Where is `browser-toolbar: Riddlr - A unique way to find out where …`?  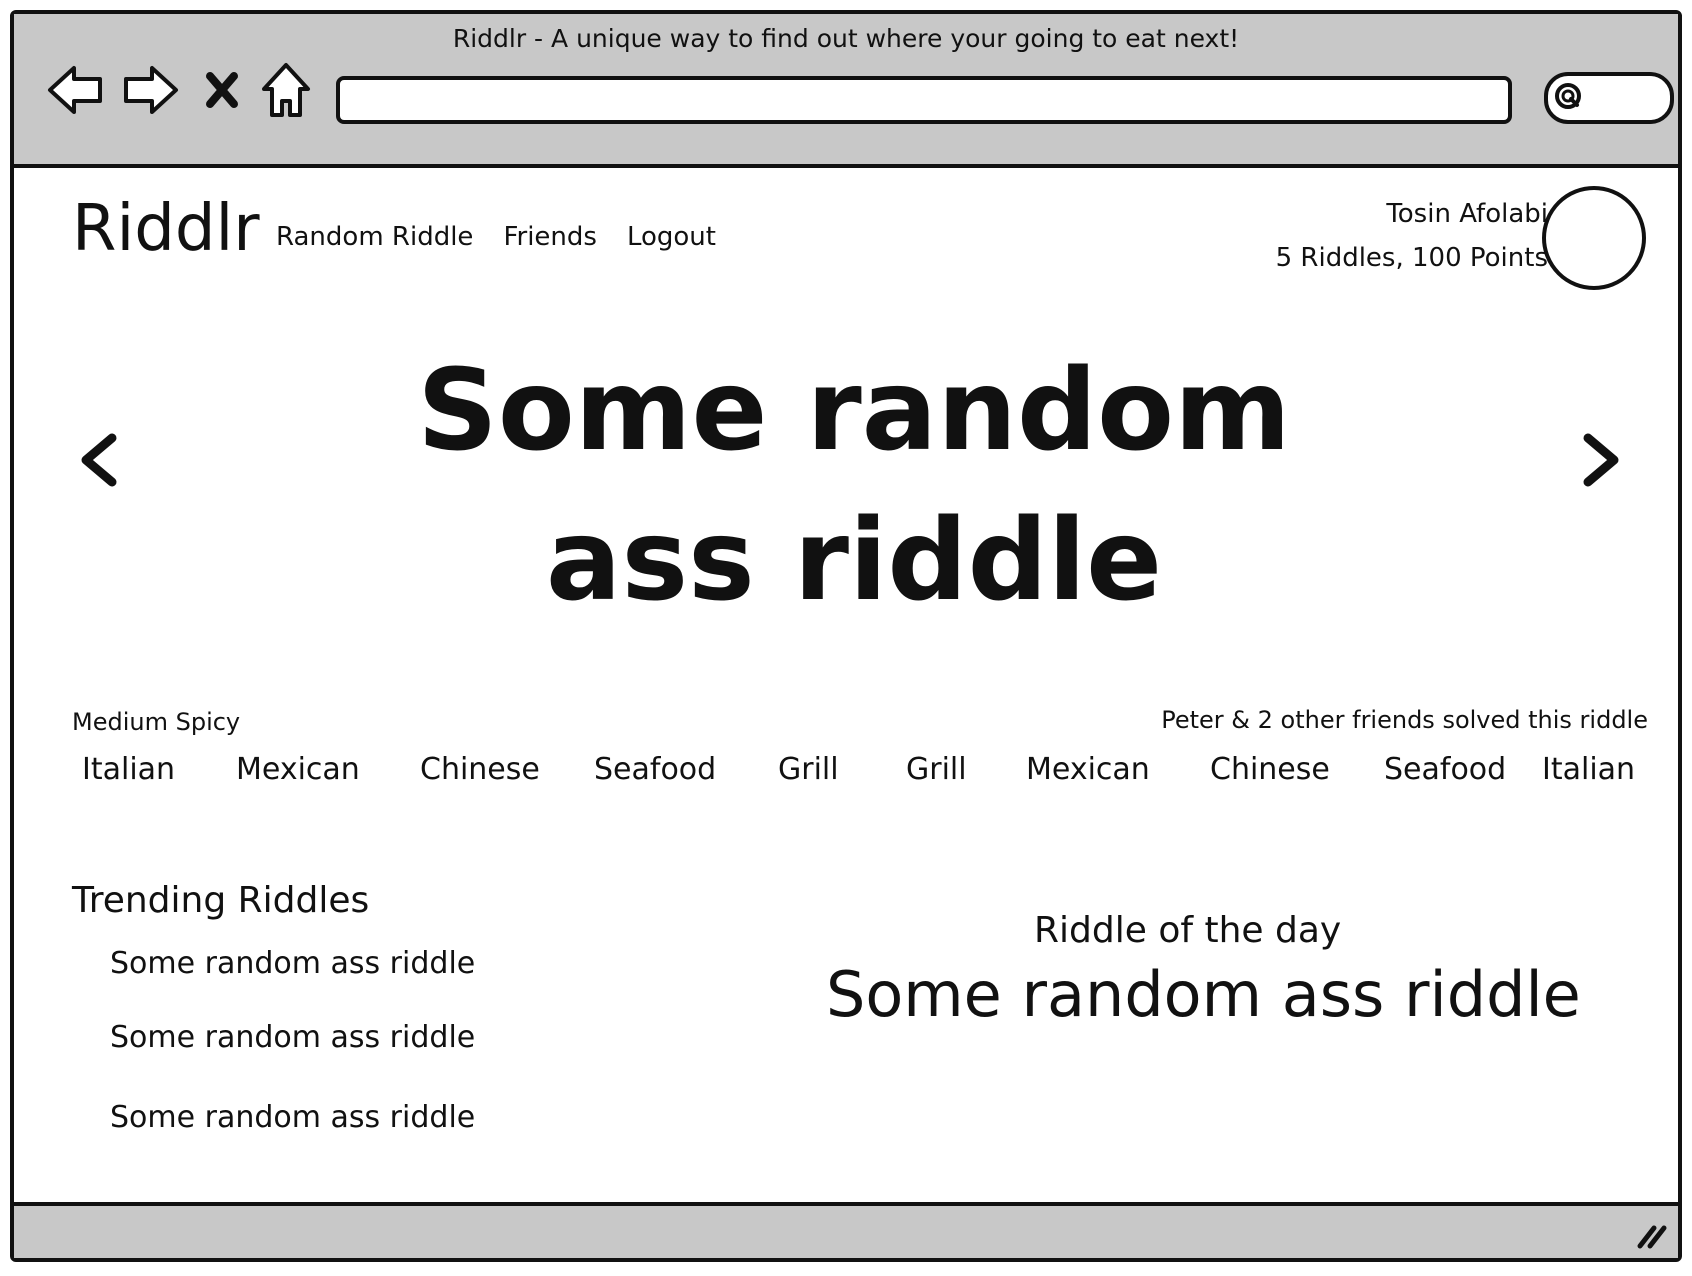 browser-toolbar: Riddlr - A unique way to find out where … is located at coordinates (846, 91).